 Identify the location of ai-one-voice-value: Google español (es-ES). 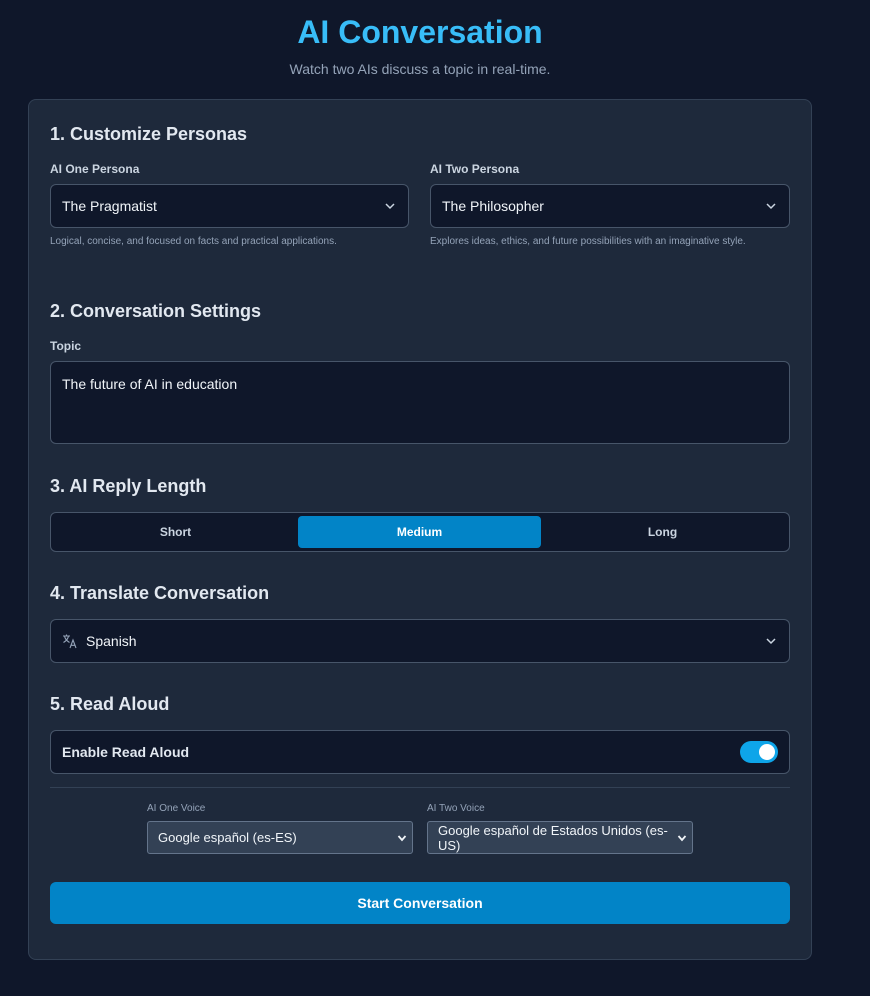
(227, 837).